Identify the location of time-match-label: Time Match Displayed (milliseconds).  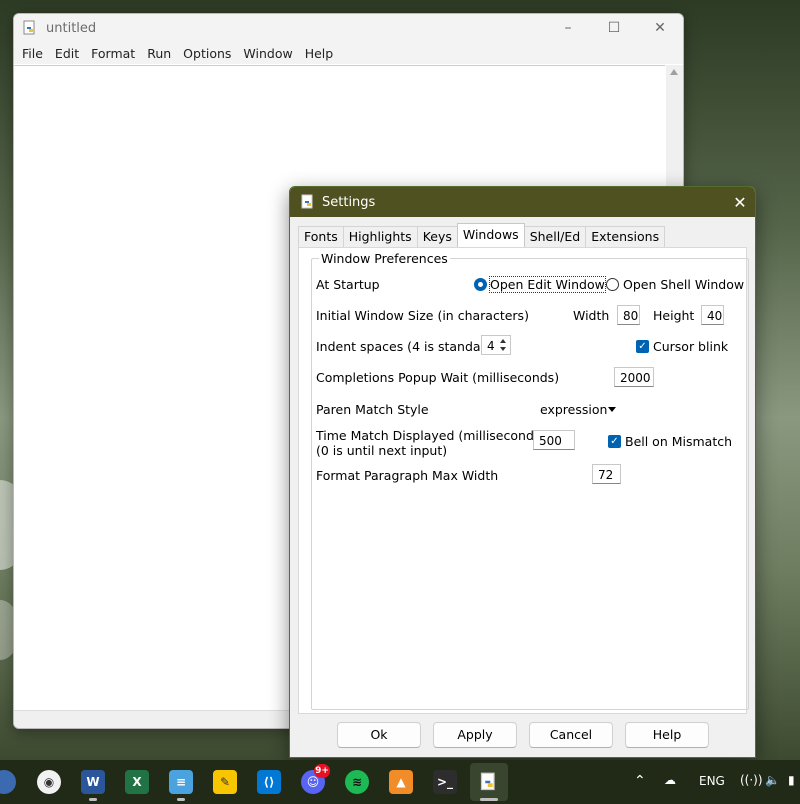
(431, 435).